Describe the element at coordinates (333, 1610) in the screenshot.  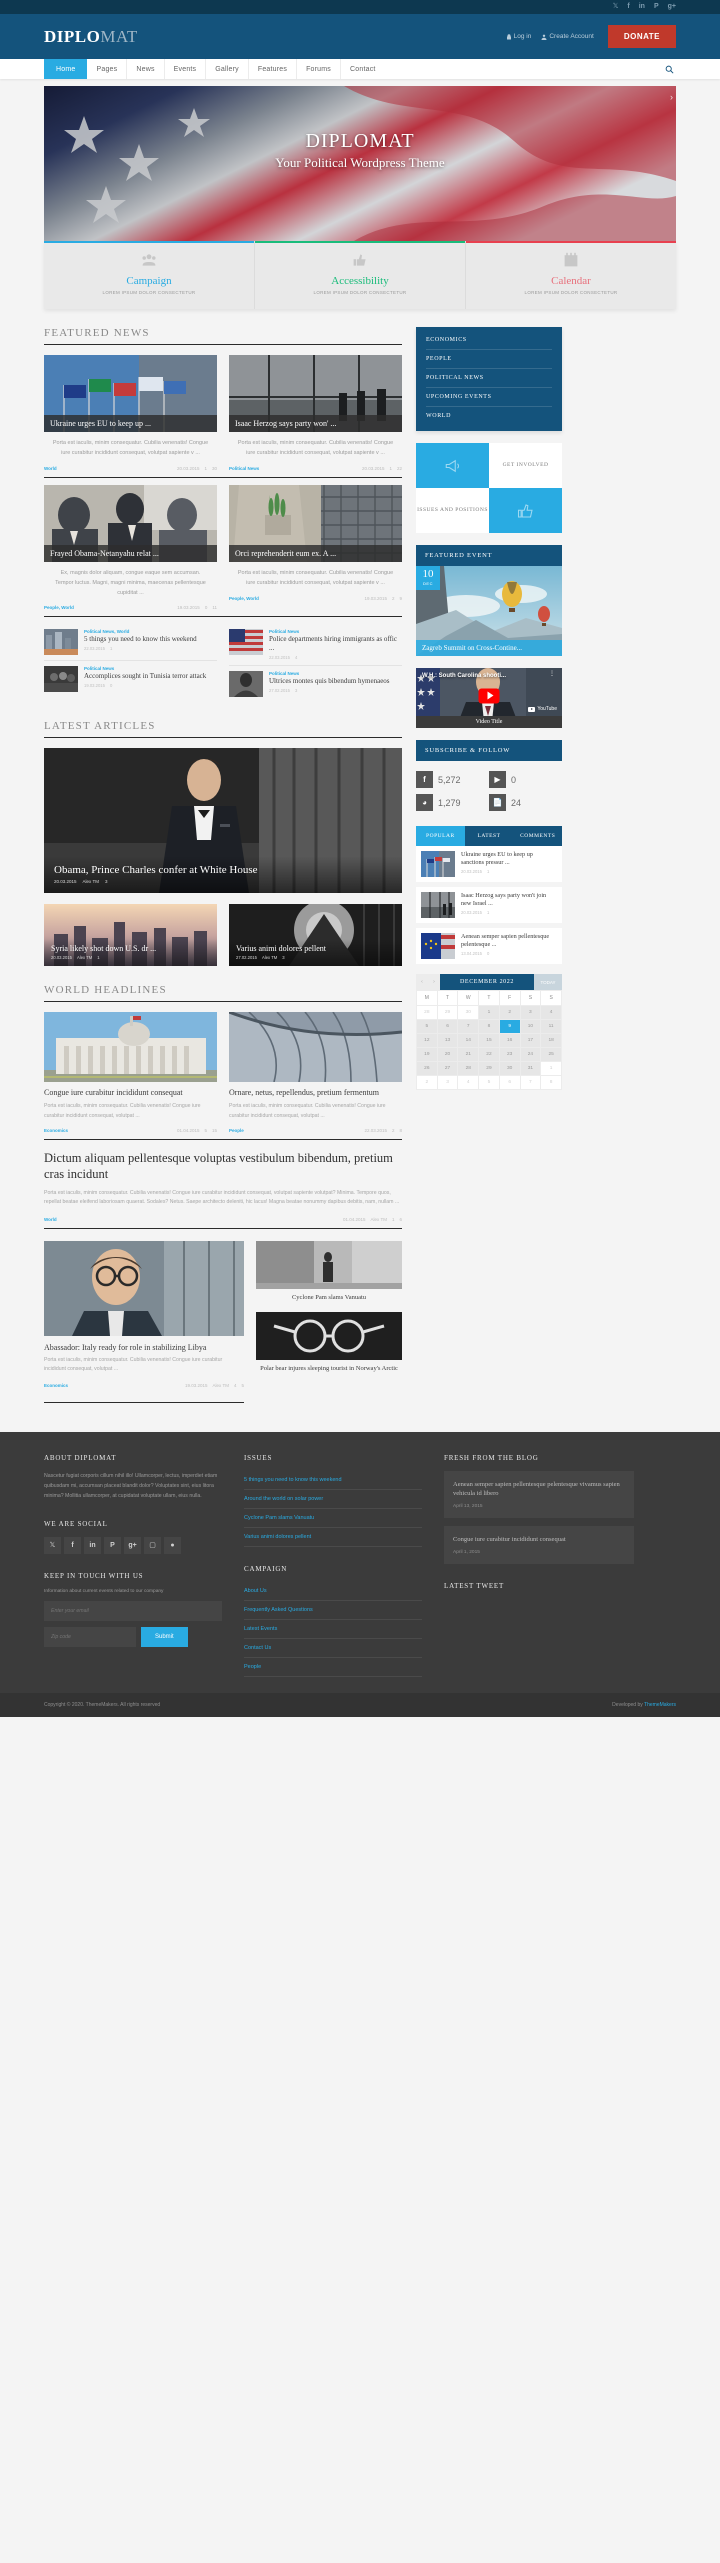
I see `footer-link-campaign: Frequently Asked Questions` at that location.